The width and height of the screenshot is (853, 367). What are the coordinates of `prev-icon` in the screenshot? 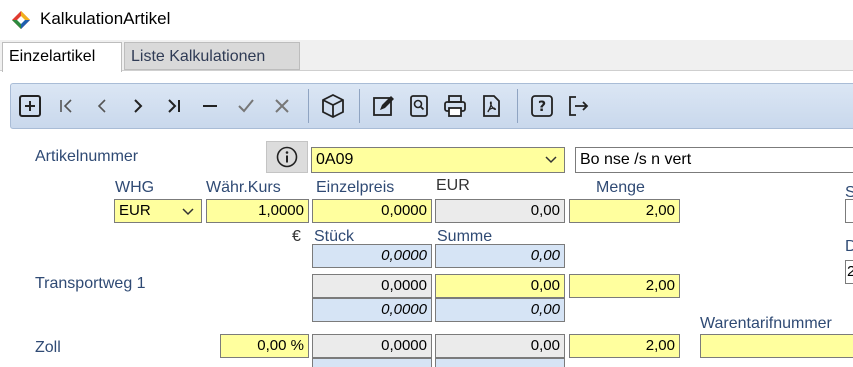 It's located at (102, 106).